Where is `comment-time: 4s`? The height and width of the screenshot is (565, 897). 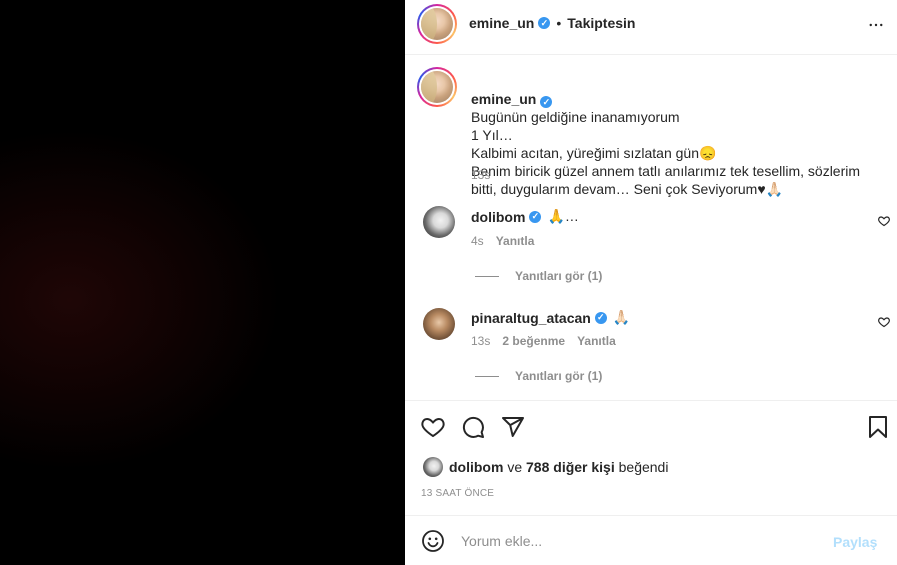 comment-time: 4s is located at coordinates (477, 241).